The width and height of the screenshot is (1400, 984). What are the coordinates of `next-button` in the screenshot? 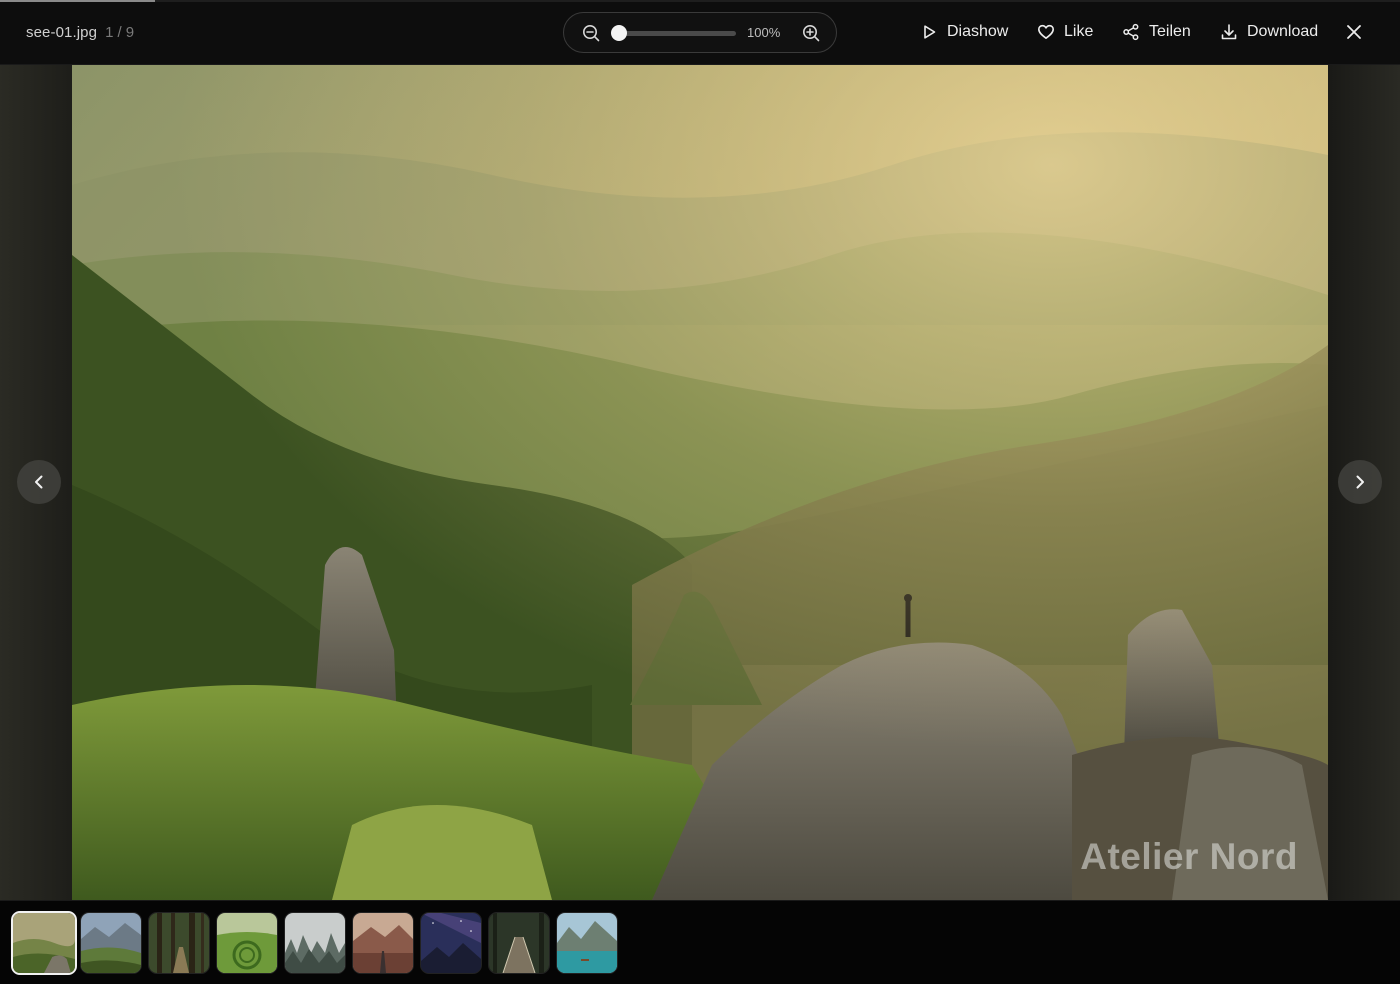 It's located at (1360, 482).